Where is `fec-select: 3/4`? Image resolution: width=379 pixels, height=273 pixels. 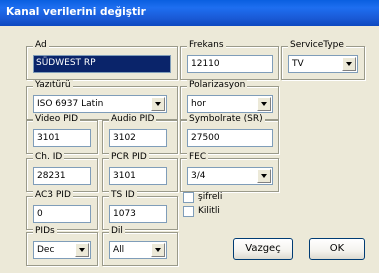
fec-select: 3/4 is located at coordinates (230, 176).